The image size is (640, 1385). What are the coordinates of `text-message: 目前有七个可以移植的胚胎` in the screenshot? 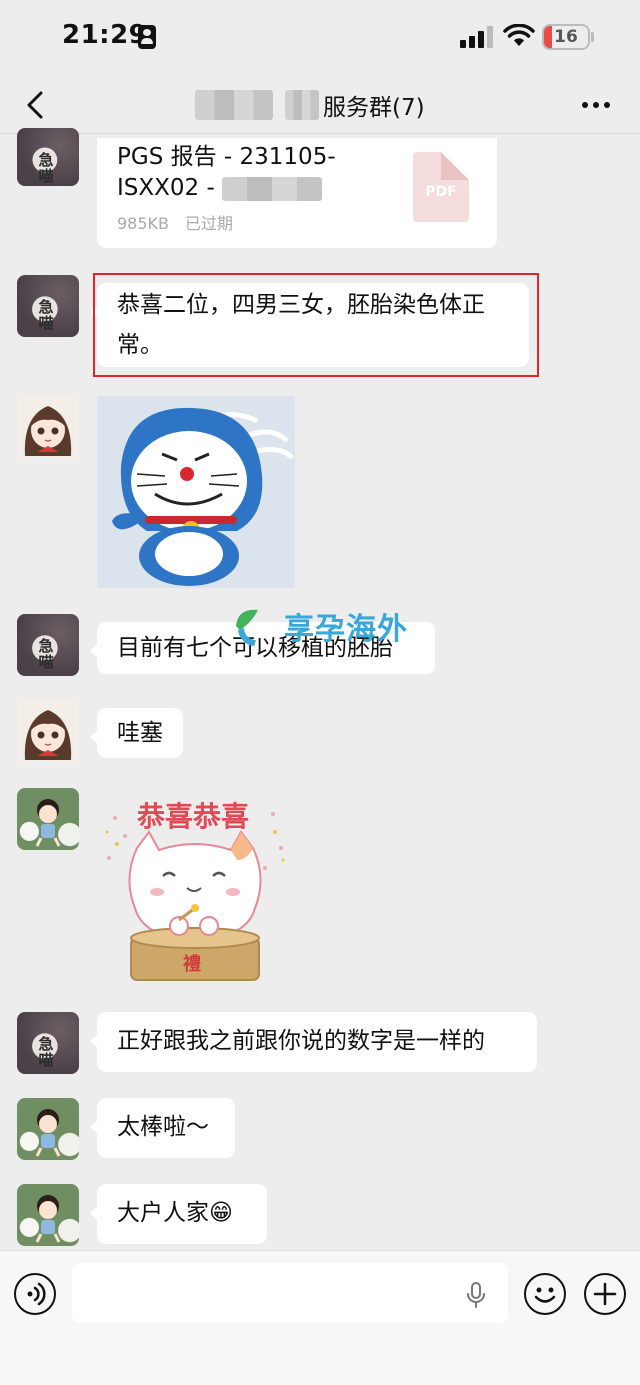 It's located at (262, 648).